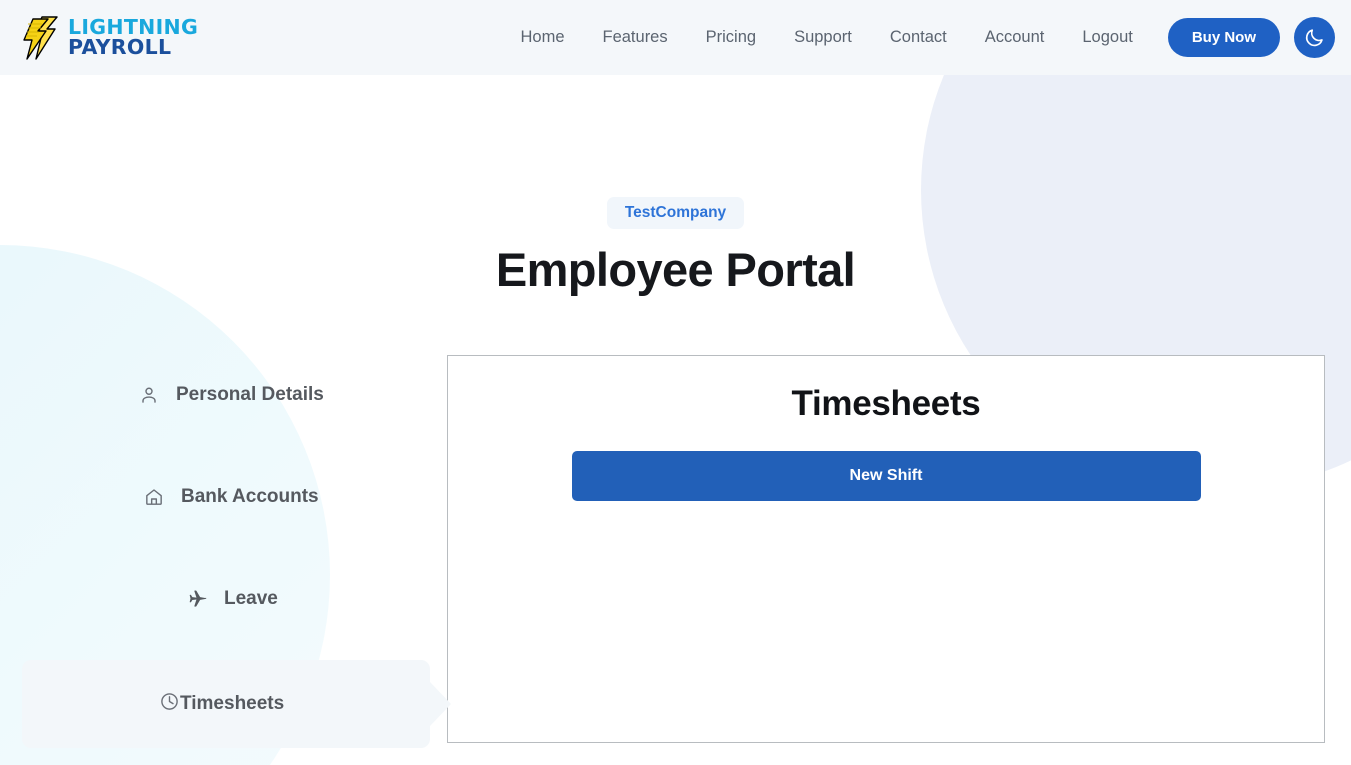 Image resolution: width=1351 pixels, height=765 pixels. Describe the element at coordinates (149, 395) in the screenshot. I see `person-icon` at that location.